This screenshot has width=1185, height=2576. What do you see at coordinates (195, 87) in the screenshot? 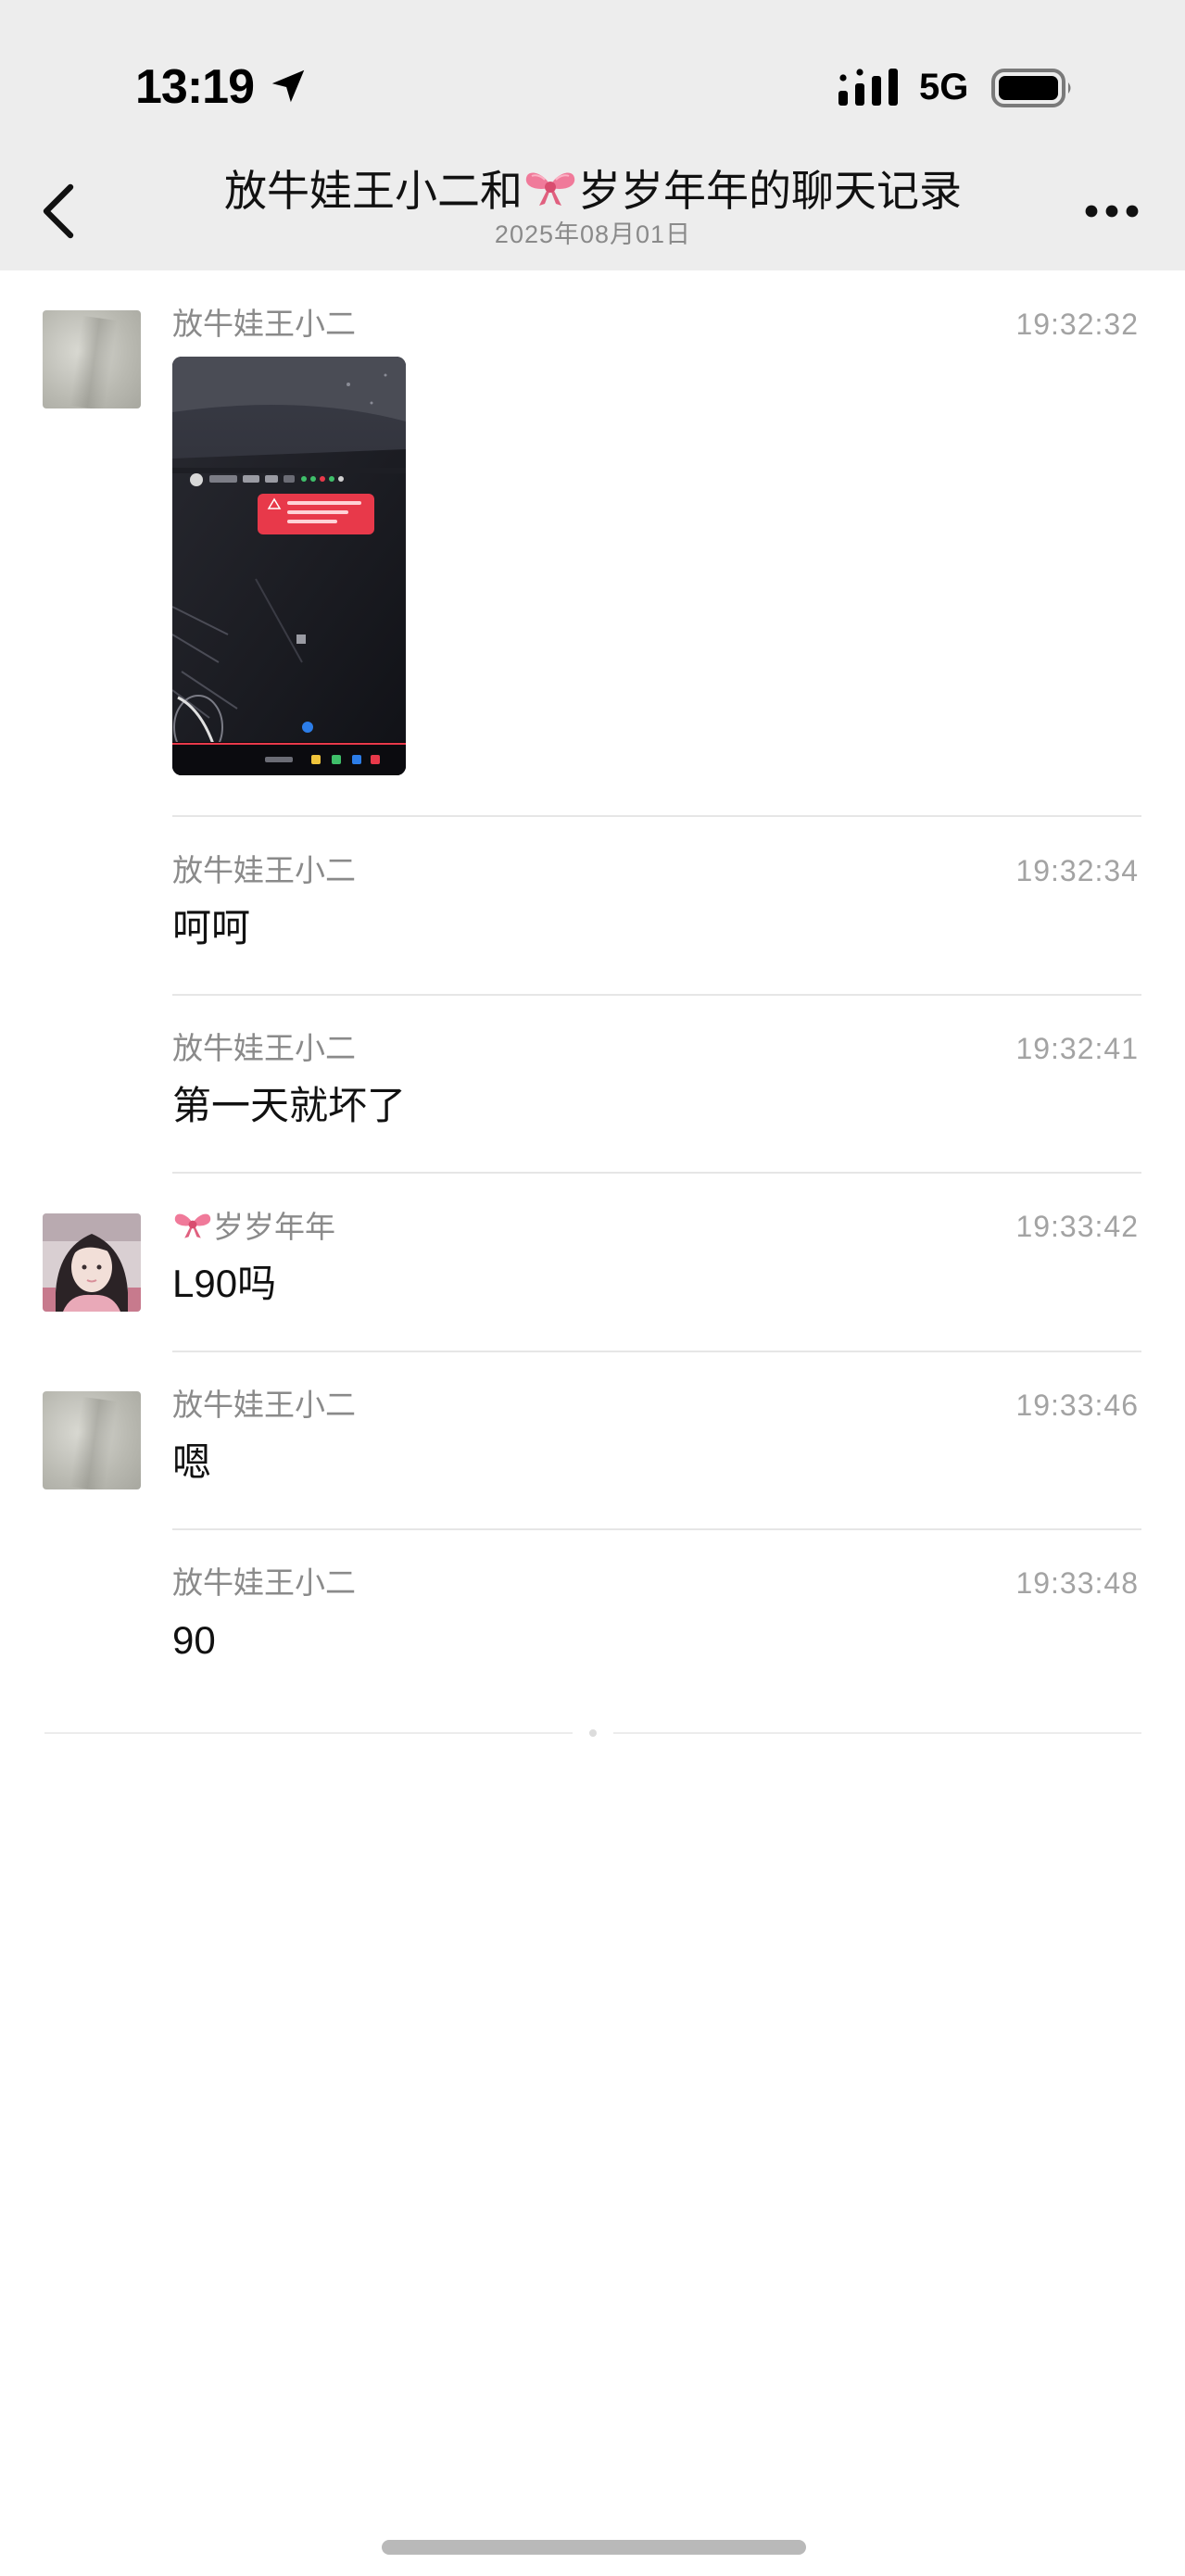
I see `status-time: 13:19` at bounding box center [195, 87].